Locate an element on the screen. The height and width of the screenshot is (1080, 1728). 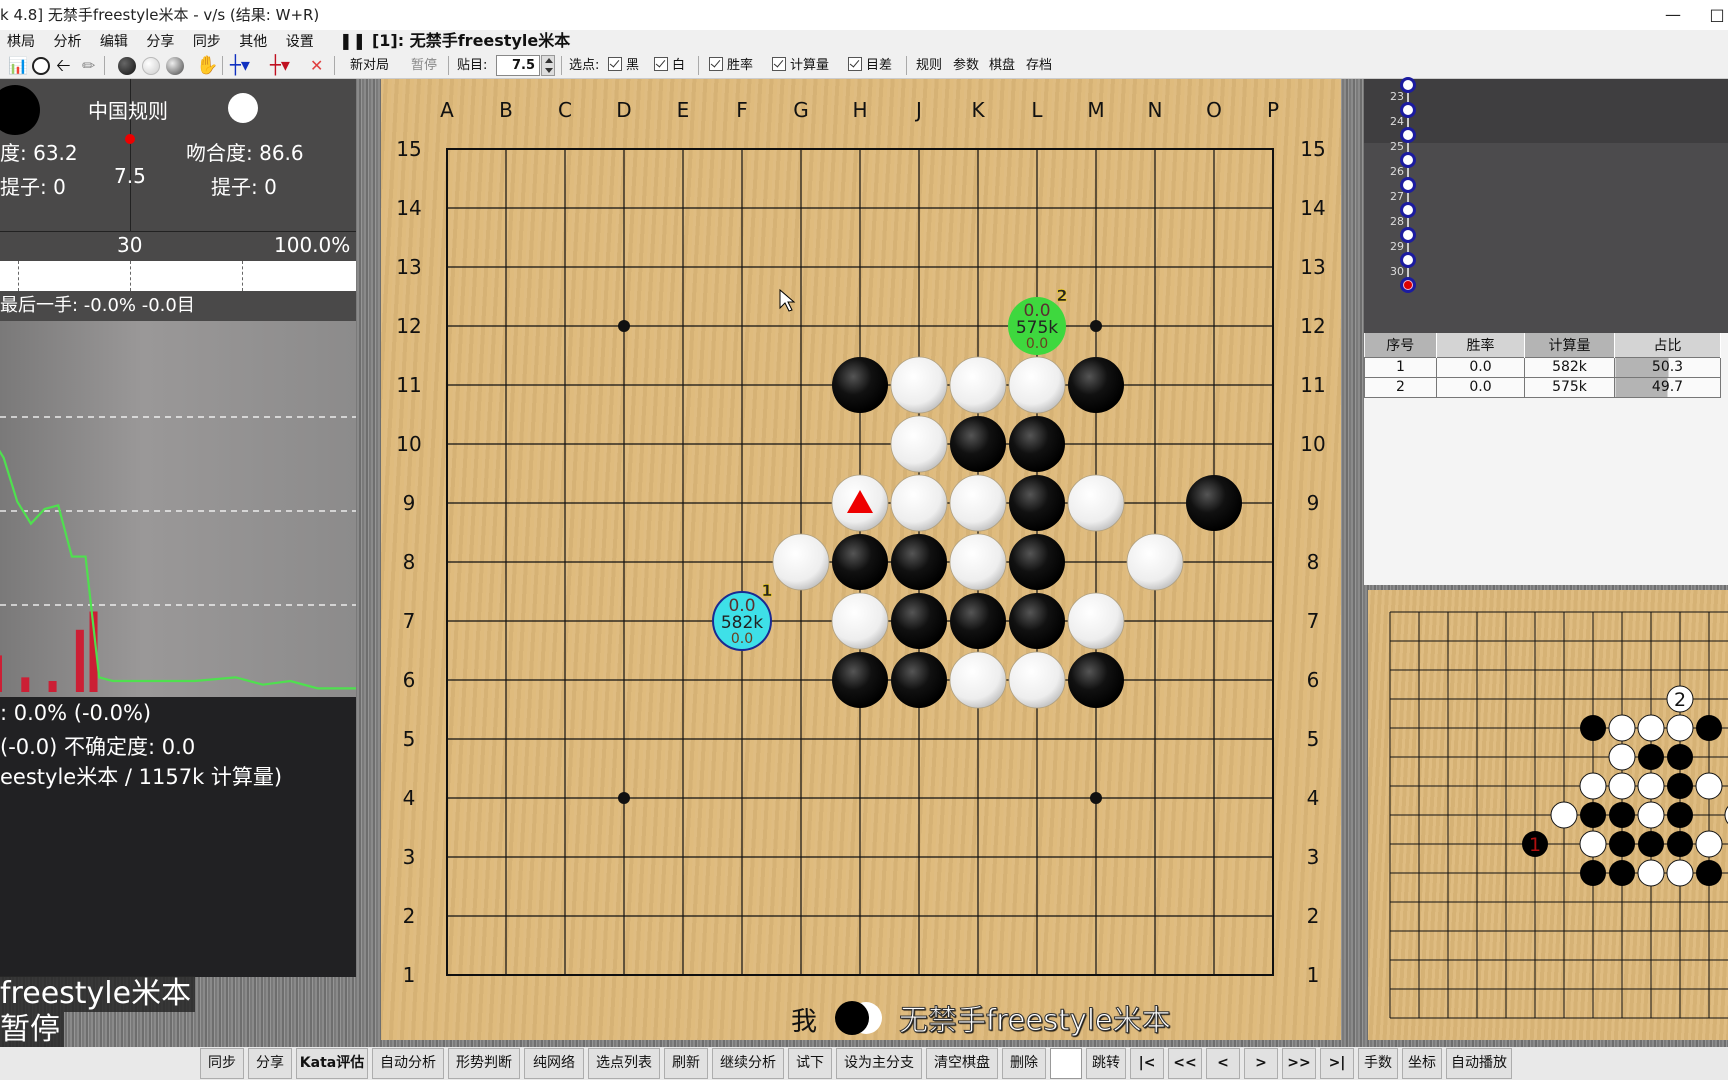
white-candidates-checkbox: 白 is located at coordinates (669, 65).